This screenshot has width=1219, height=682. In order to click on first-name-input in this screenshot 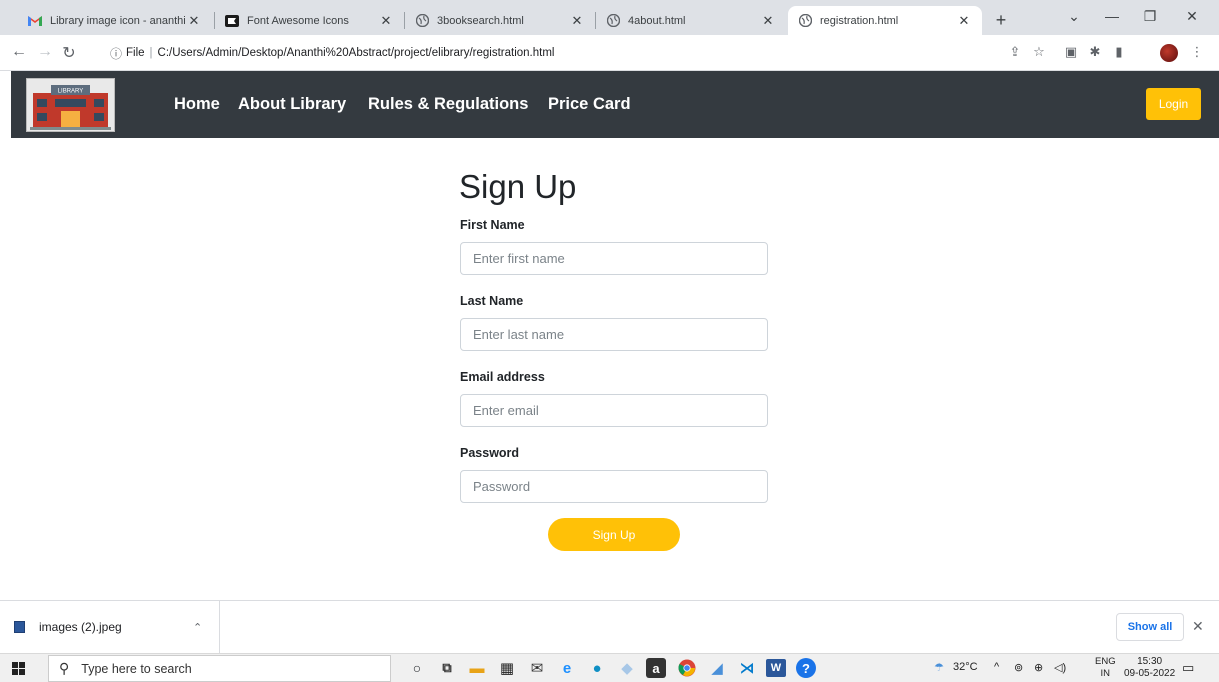, I will do `click(614, 258)`.